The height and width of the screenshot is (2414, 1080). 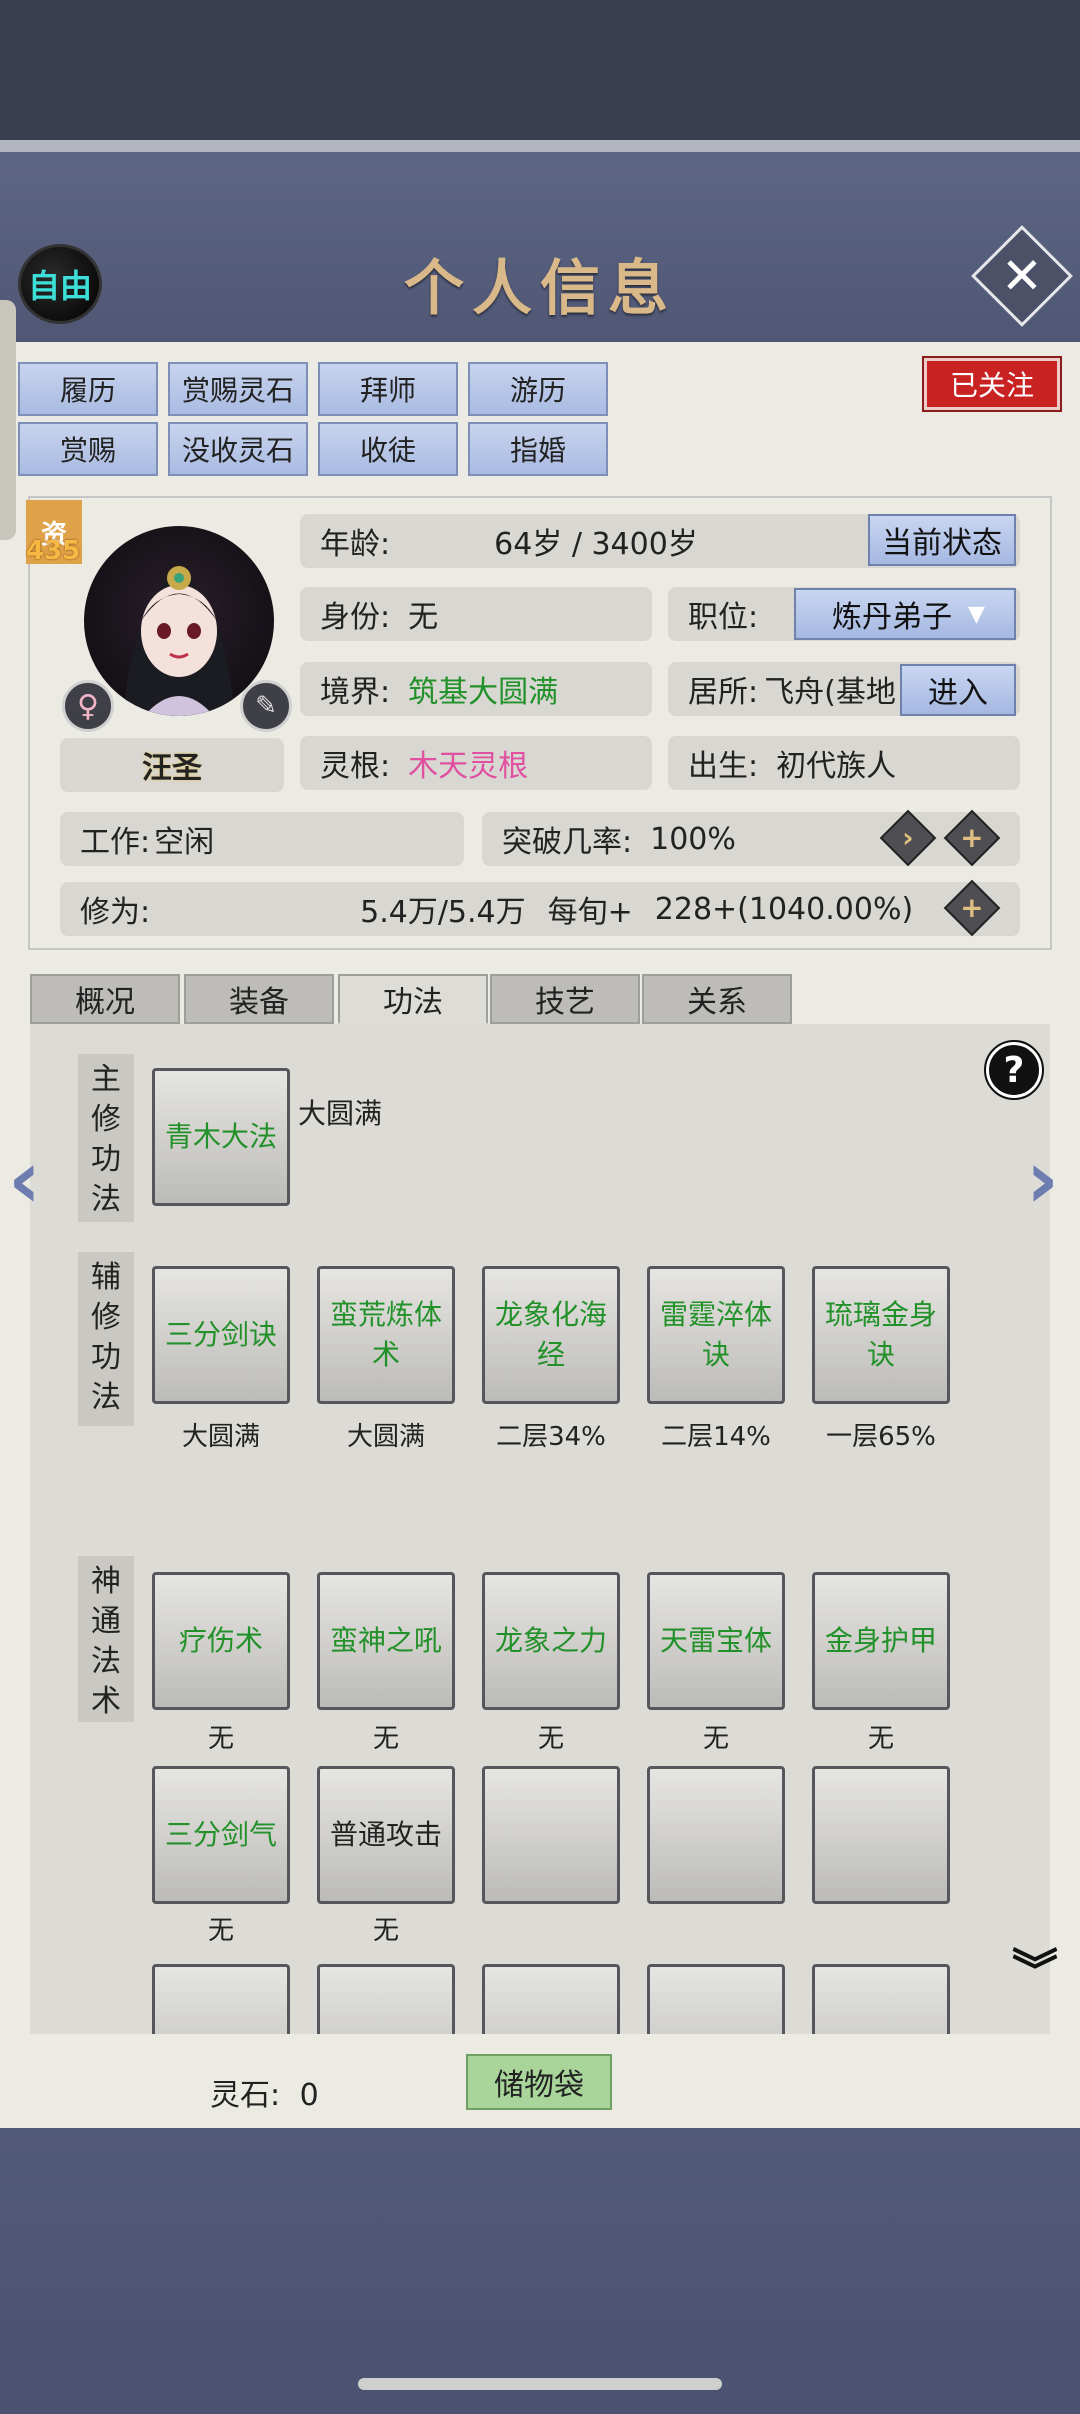 What do you see at coordinates (468, 766) in the screenshot?
I see `root-value: 木天灵根` at bounding box center [468, 766].